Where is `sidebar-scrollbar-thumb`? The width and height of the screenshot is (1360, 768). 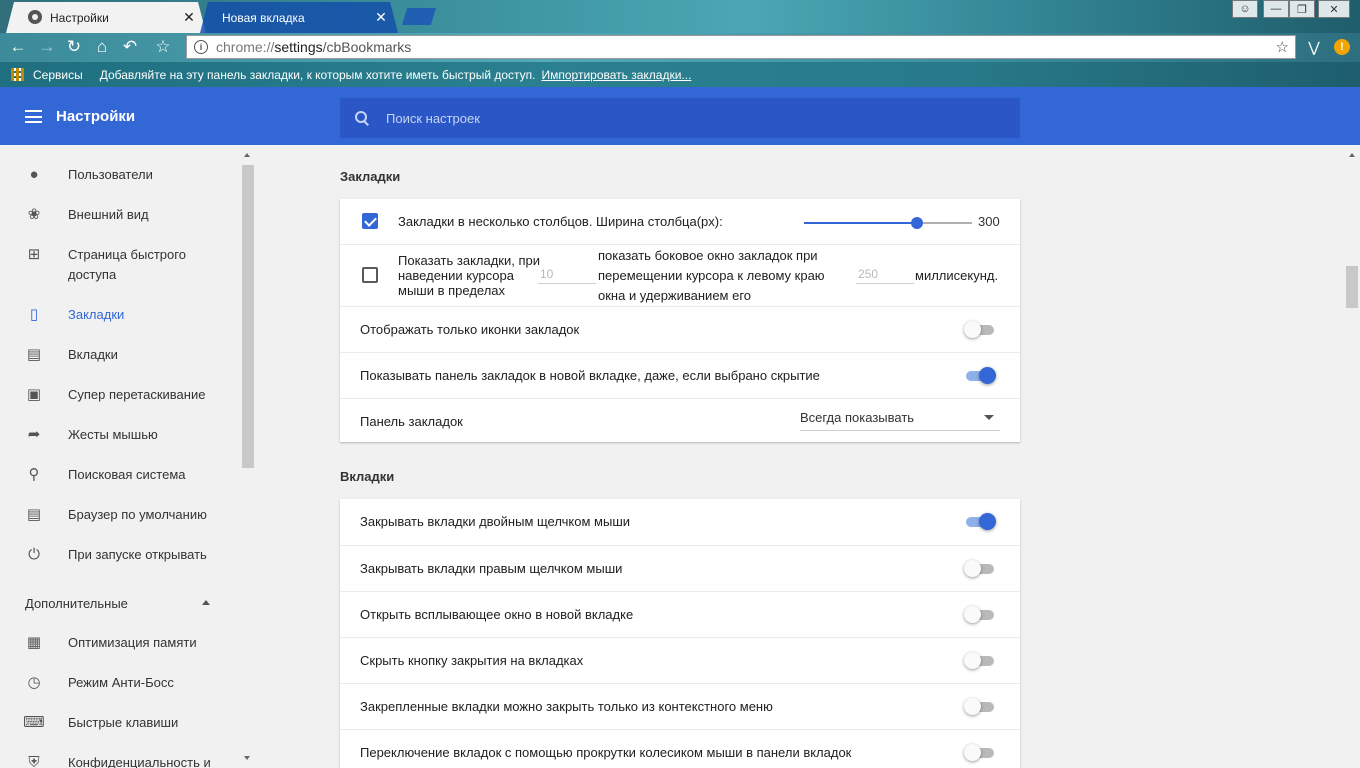
sidebar-scrollbar-thumb is located at coordinates (248, 316).